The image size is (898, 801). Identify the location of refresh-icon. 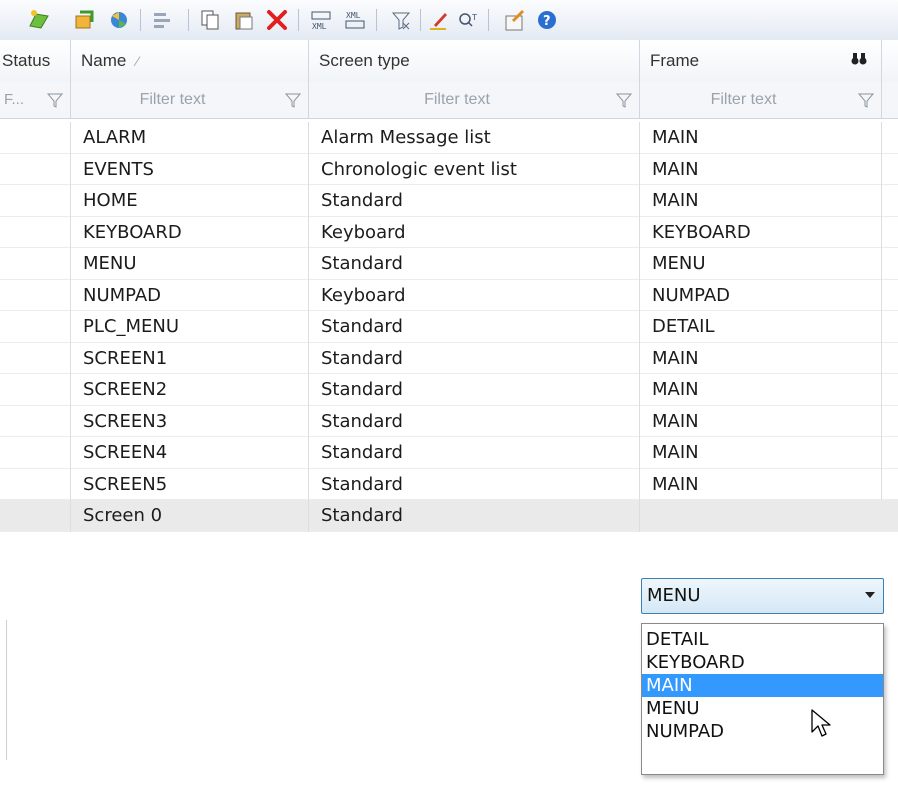
(119, 20).